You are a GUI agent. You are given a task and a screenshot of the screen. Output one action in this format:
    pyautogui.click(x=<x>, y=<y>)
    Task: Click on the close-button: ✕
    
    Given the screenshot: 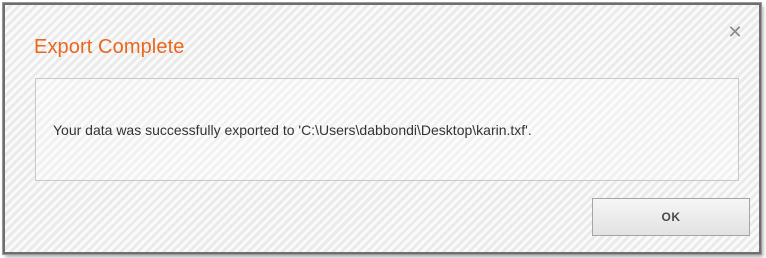 What is the action you would take?
    pyautogui.click(x=735, y=32)
    